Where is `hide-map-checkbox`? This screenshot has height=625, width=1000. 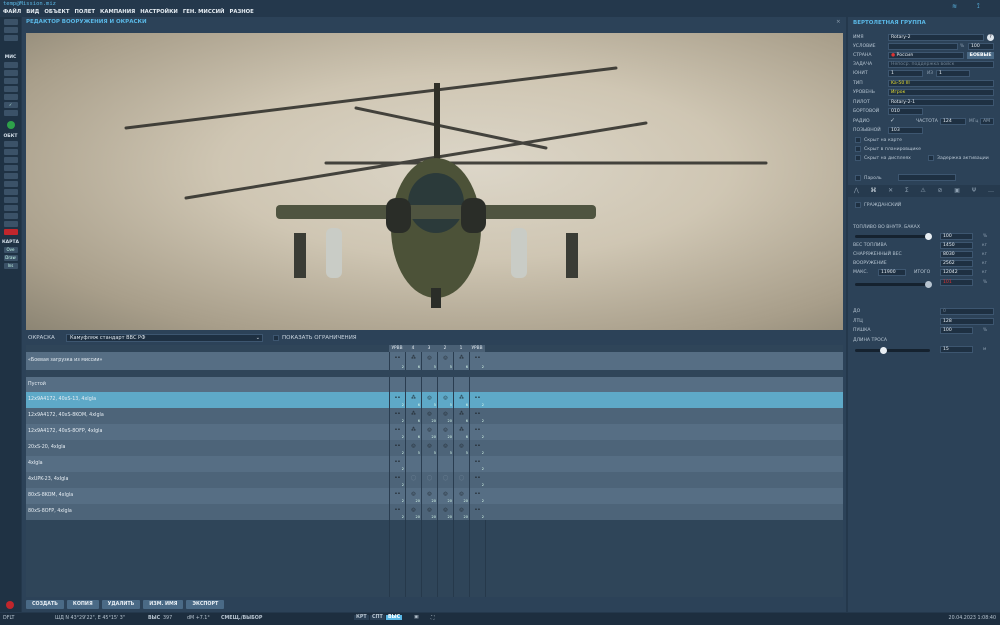
hide-map-checkbox is located at coordinates (858, 140).